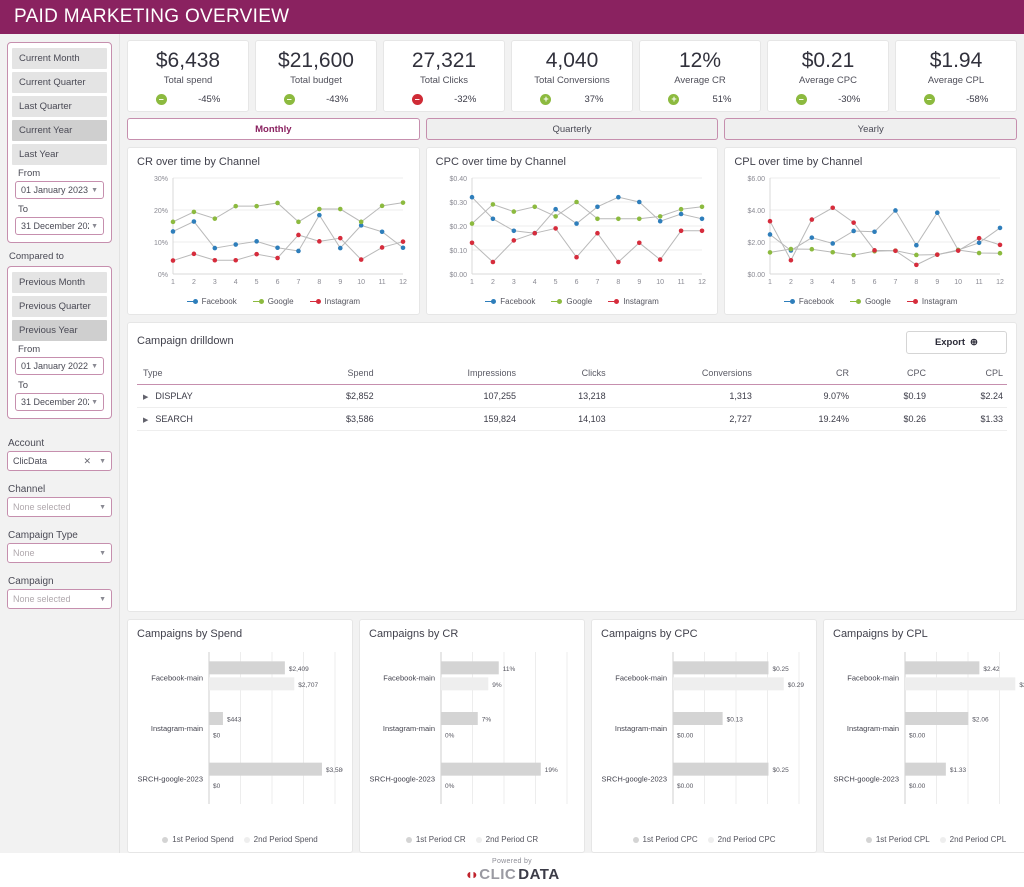  What do you see at coordinates (572, 129) in the screenshot?
I see `tab-quarterly: Quarterly` at bounding box center [572, 129].